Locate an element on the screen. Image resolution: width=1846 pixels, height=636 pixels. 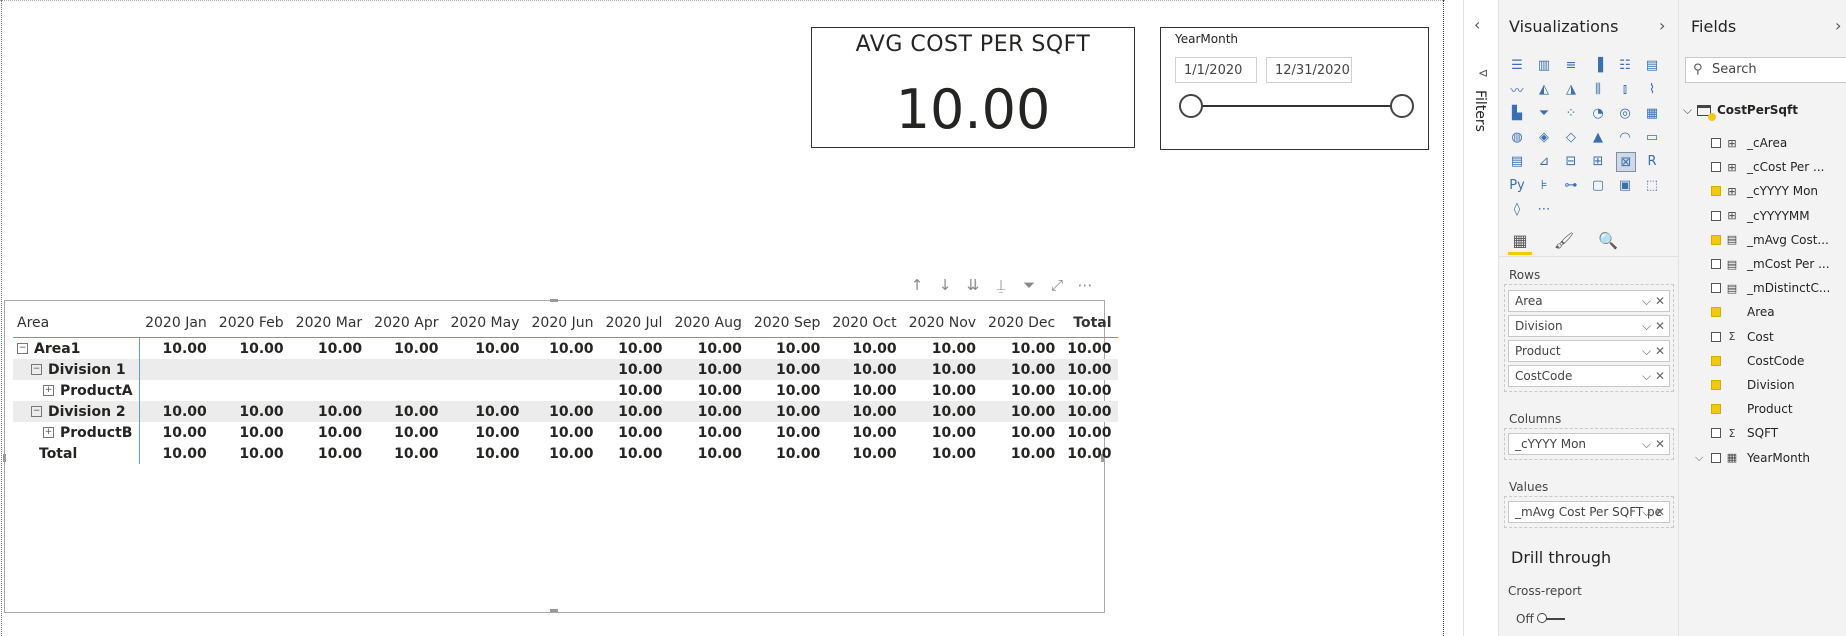
well-field: Product ⌵ ✕ is located at coordinates (1589, 351).